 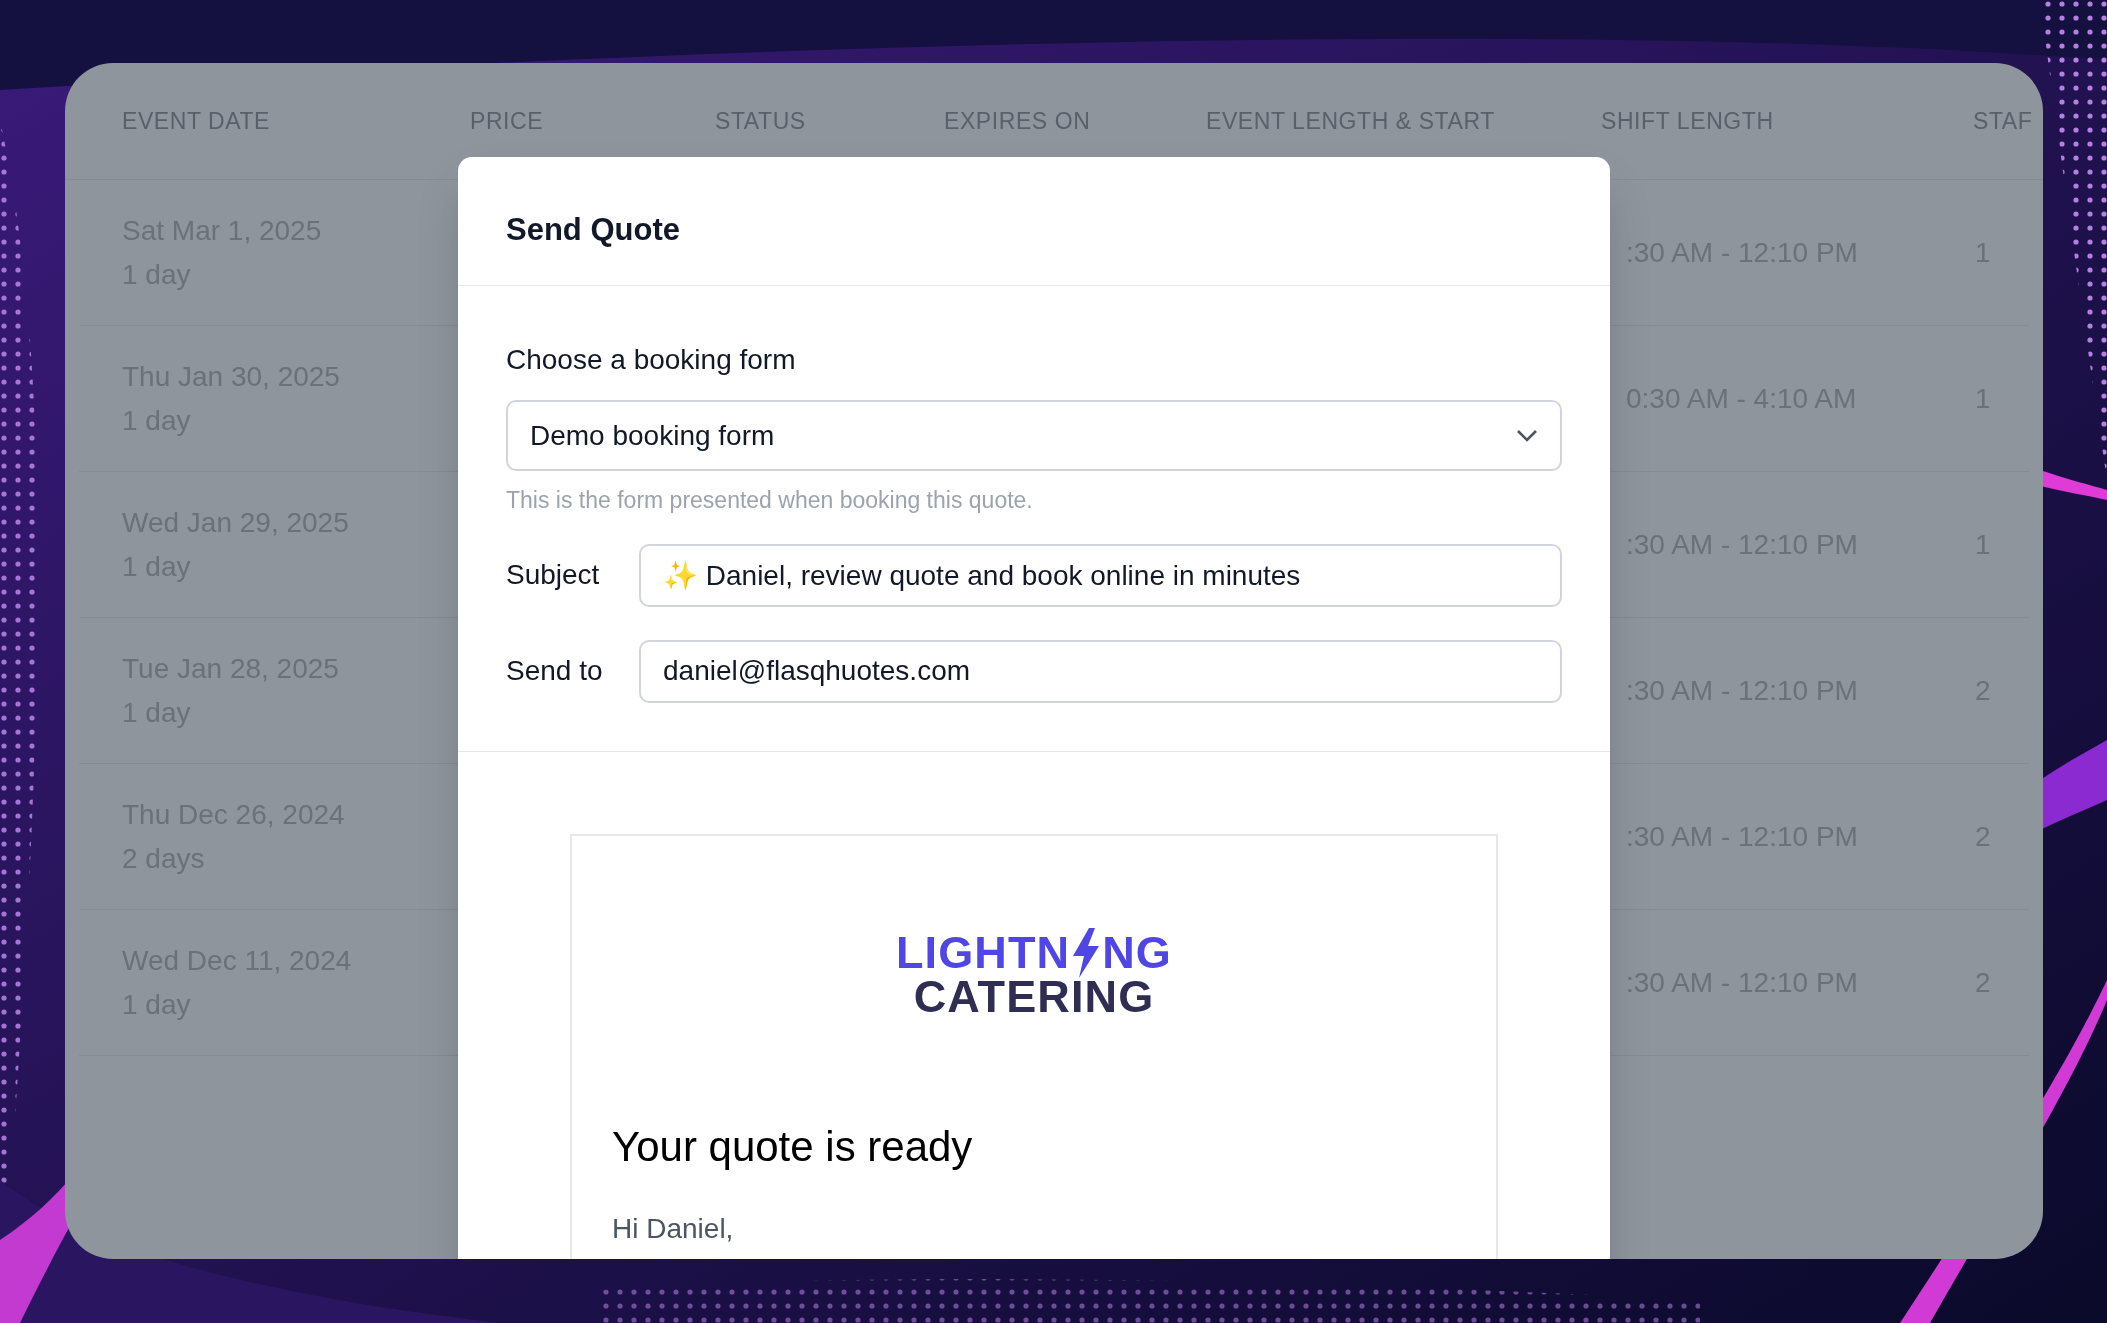 What do you see at coordinates (1034, 996) in the screenshot?
I see `logo-text: CATERING` at bounding box center [1034, 996].